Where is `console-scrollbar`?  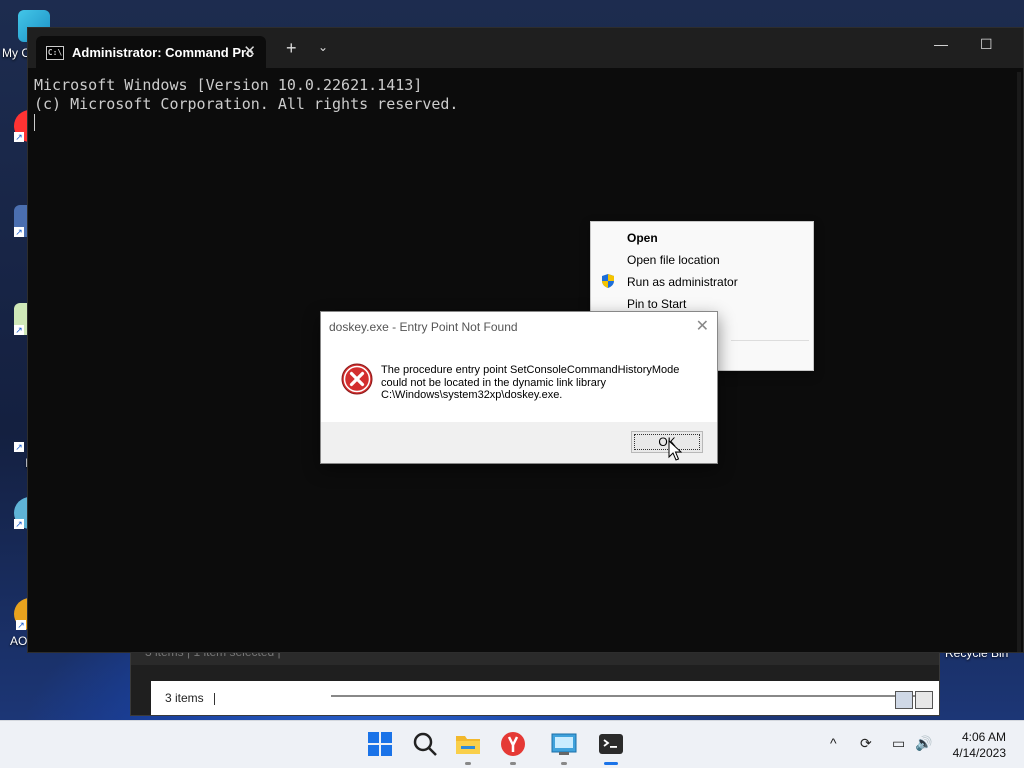
console-scrollbar is located at coordinates (1019, 362).